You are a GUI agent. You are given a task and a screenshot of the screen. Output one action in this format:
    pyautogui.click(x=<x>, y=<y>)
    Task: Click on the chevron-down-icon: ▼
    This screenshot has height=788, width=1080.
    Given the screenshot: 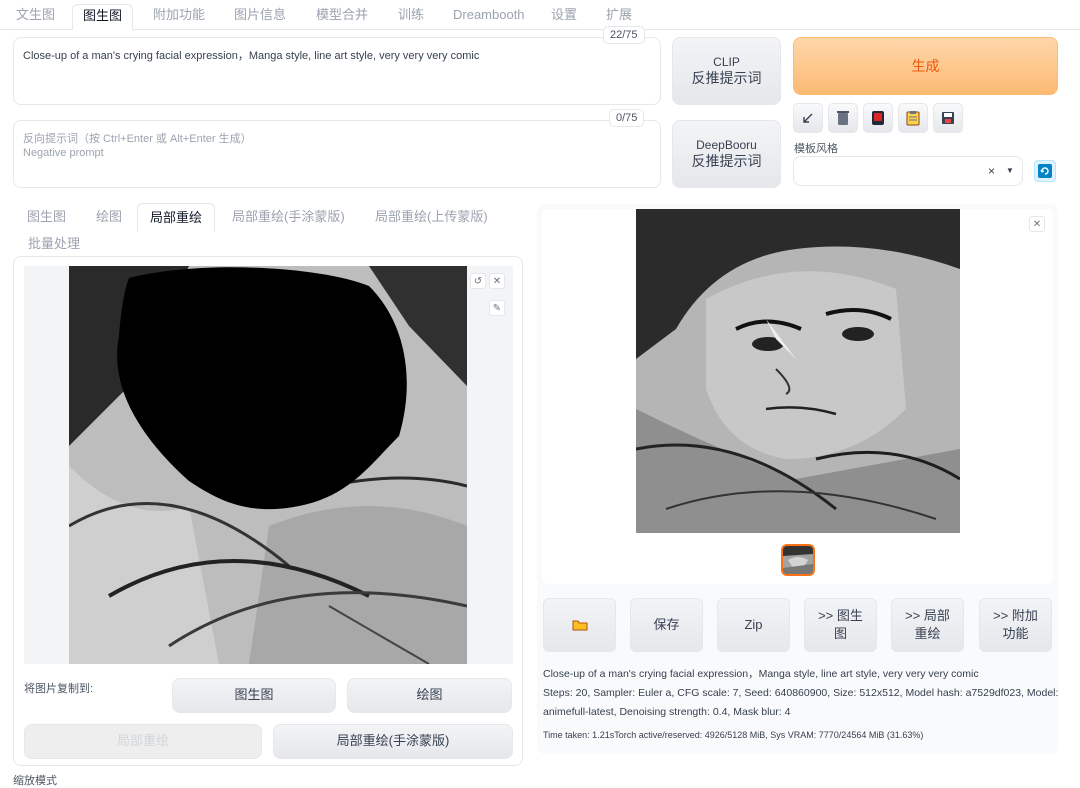 What is the action you would take?
    pyautogui.click(x=1010, y=170)
    